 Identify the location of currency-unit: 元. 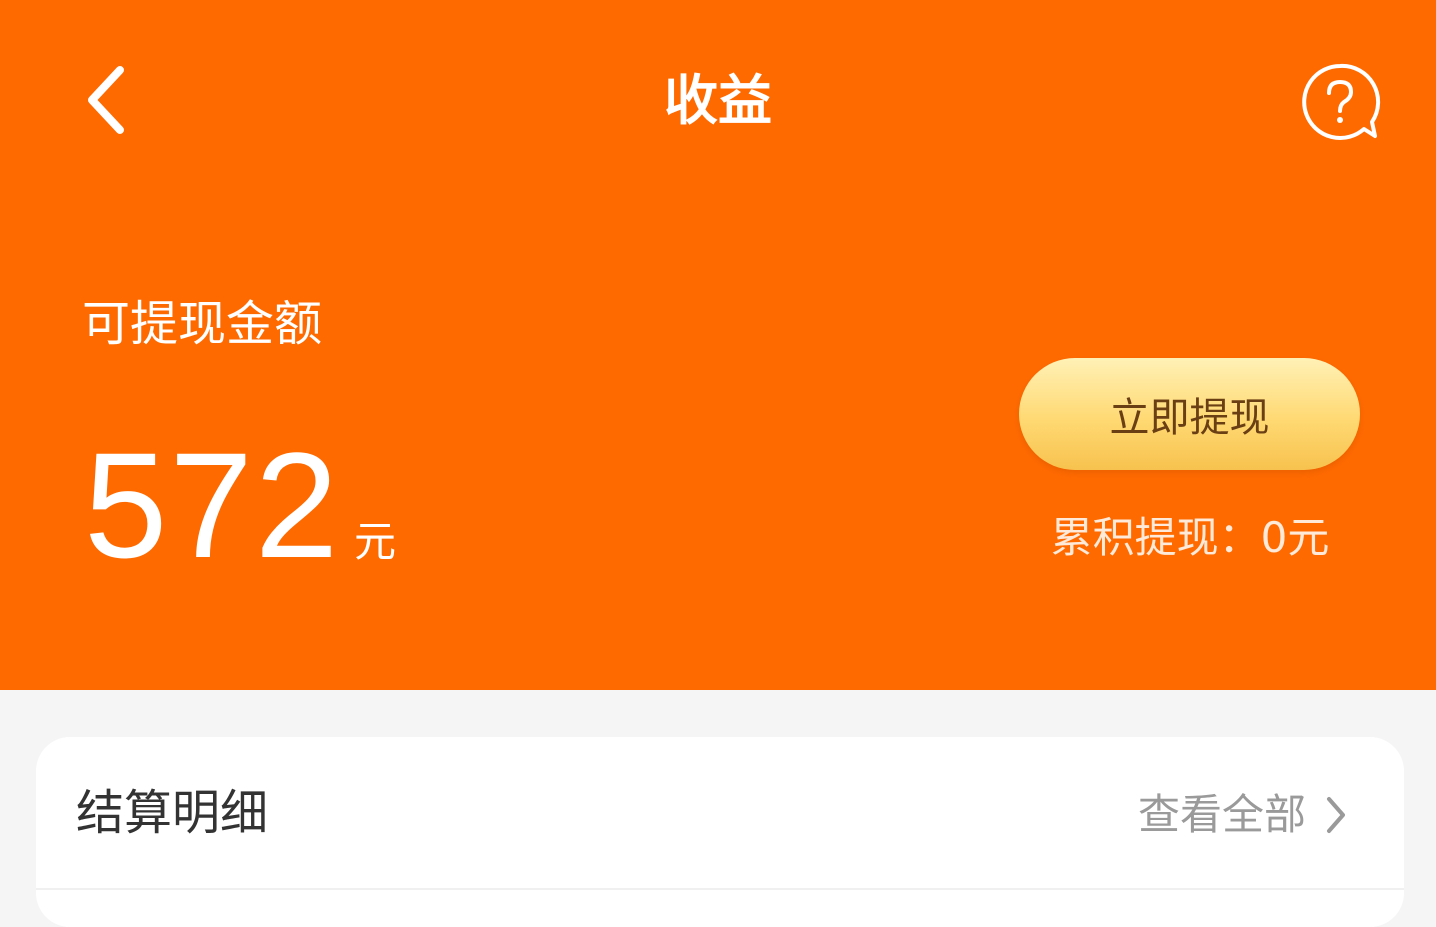
(375, 541).